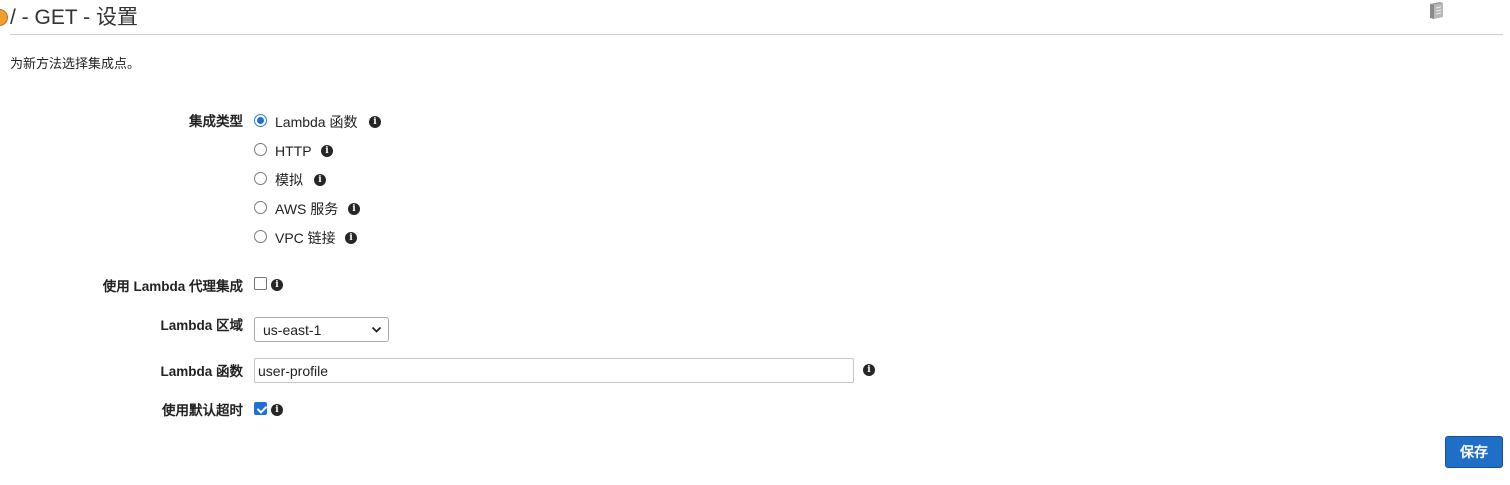 This screenshot has width=1510, height=485. Describe the element at coordinates (376, 329) in the screenshot. I see `chevron-down-icon` at that location.